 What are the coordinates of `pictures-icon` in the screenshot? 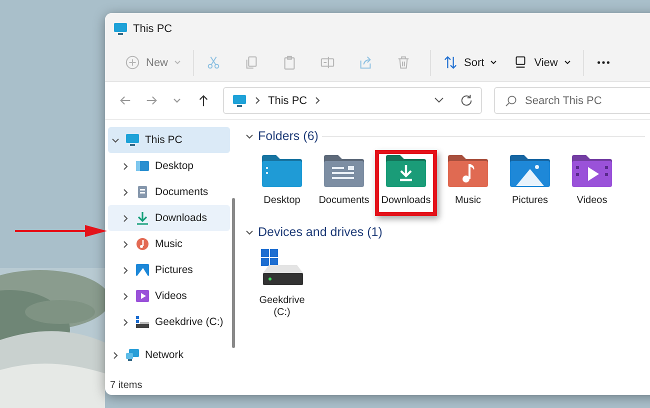 It's located at (142, 270).